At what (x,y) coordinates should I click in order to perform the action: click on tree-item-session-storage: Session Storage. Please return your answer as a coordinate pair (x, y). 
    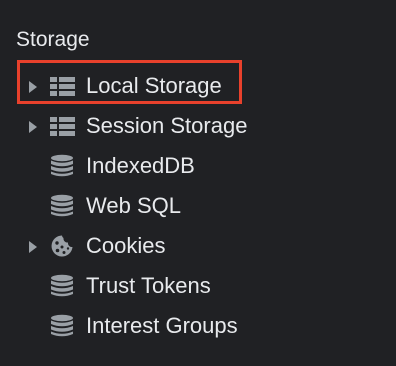
    Looking at the image, I should click on (198, 126).